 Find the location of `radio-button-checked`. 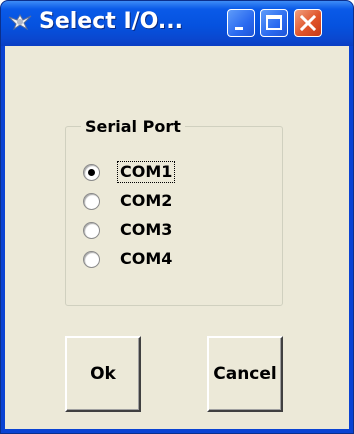

radio-button-checked is located at coordinates (91, 172).